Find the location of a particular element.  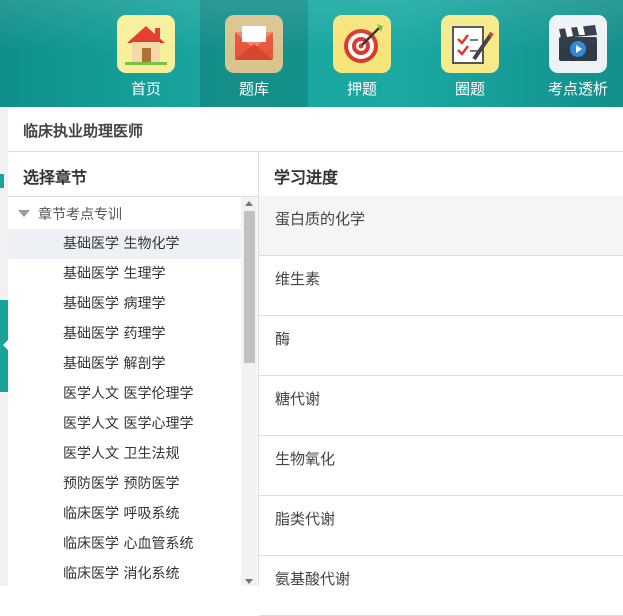

nav-predict: 押题 is located at coordinates (362, 53).